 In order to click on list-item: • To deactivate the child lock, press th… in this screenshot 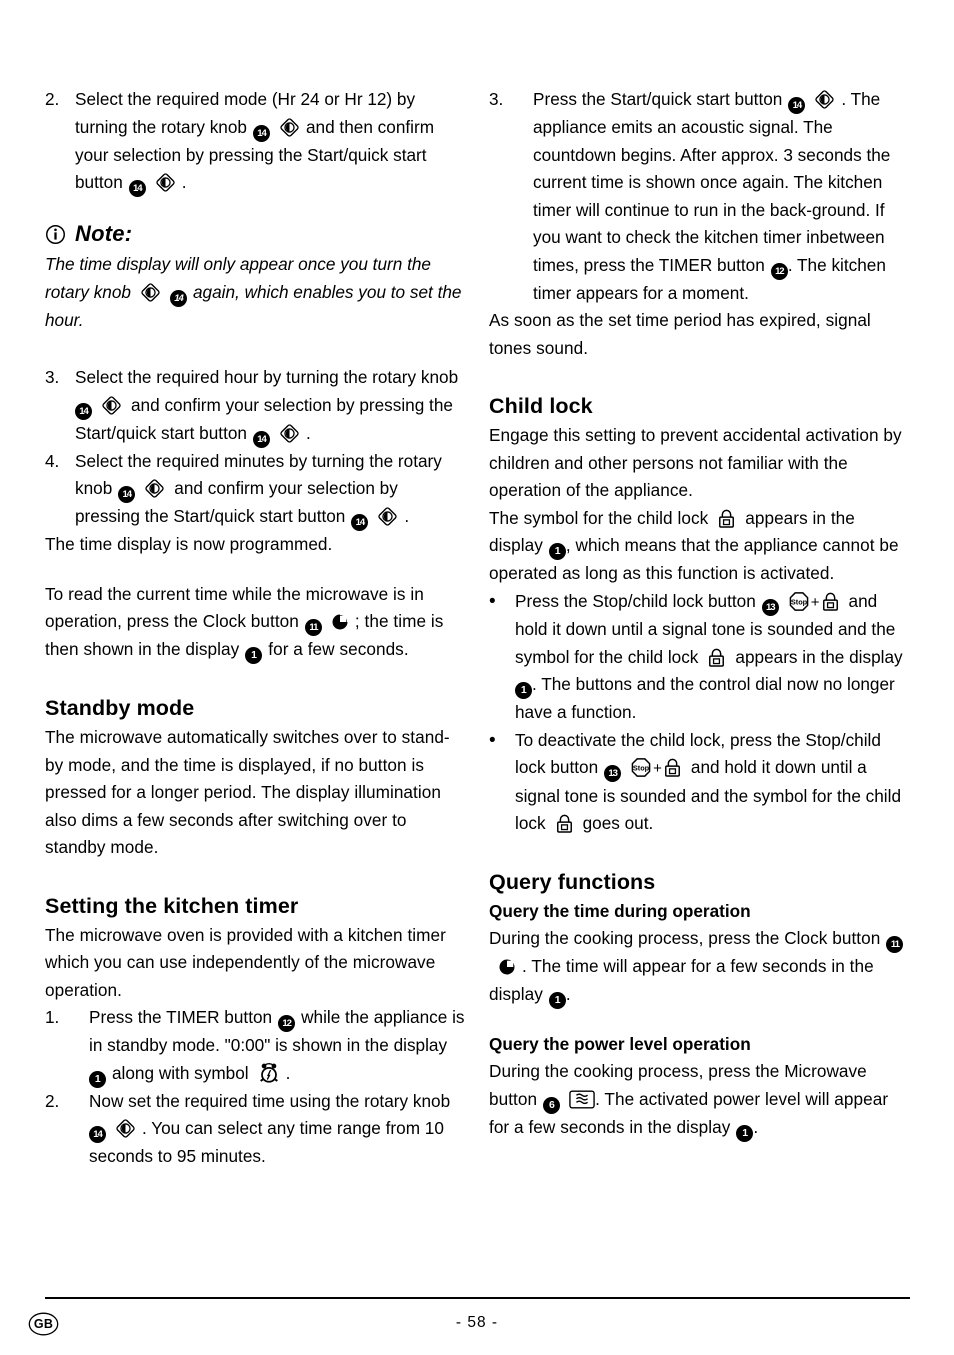, I will do `click(699, 782)`.